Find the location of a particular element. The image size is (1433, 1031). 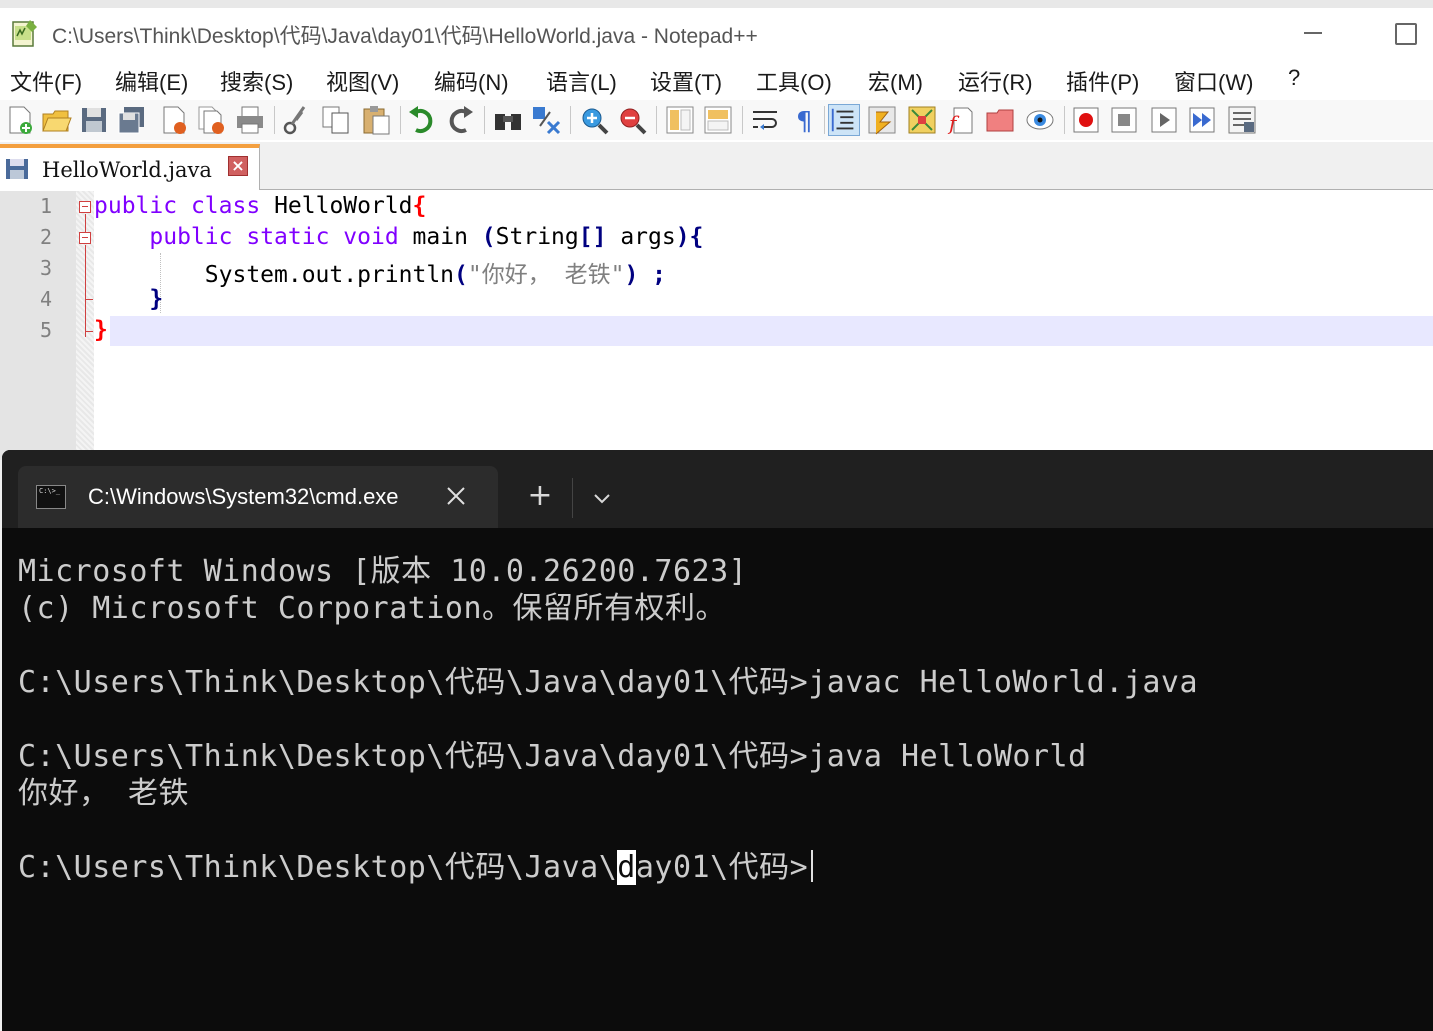

save-icon is located at coordinates (94, 120).